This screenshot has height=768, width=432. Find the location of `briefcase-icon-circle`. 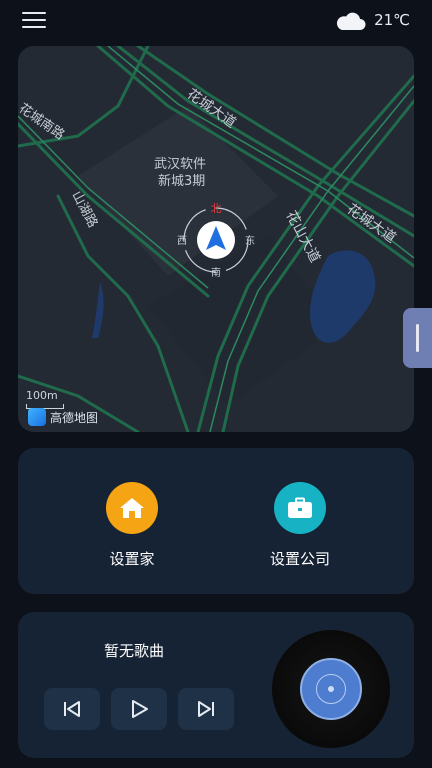

briefcase-icon-circle is located at coordinates (300, 508).